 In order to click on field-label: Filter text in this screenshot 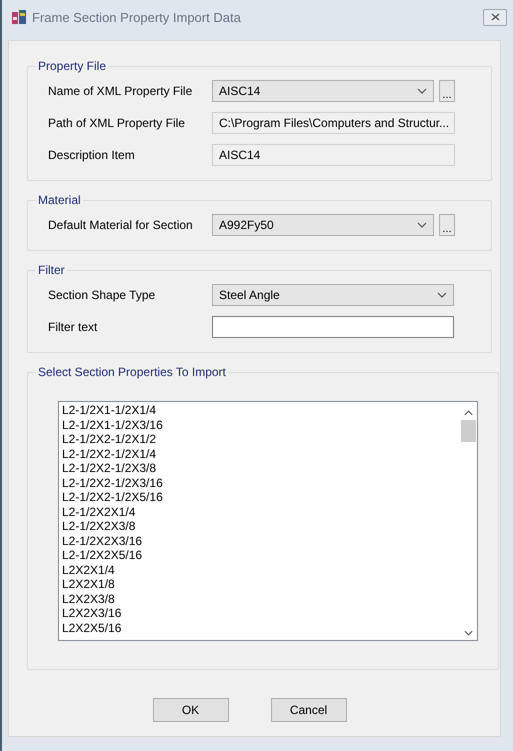, I will do `click(73, 327)`.